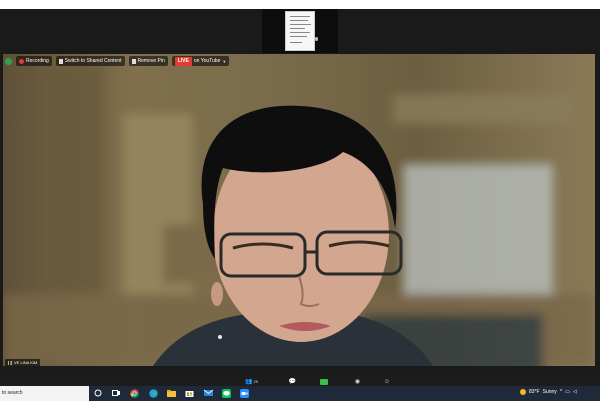  Describe the element at coordinates (10, 362) in the screenshot. I see `signal-icon` at that location.